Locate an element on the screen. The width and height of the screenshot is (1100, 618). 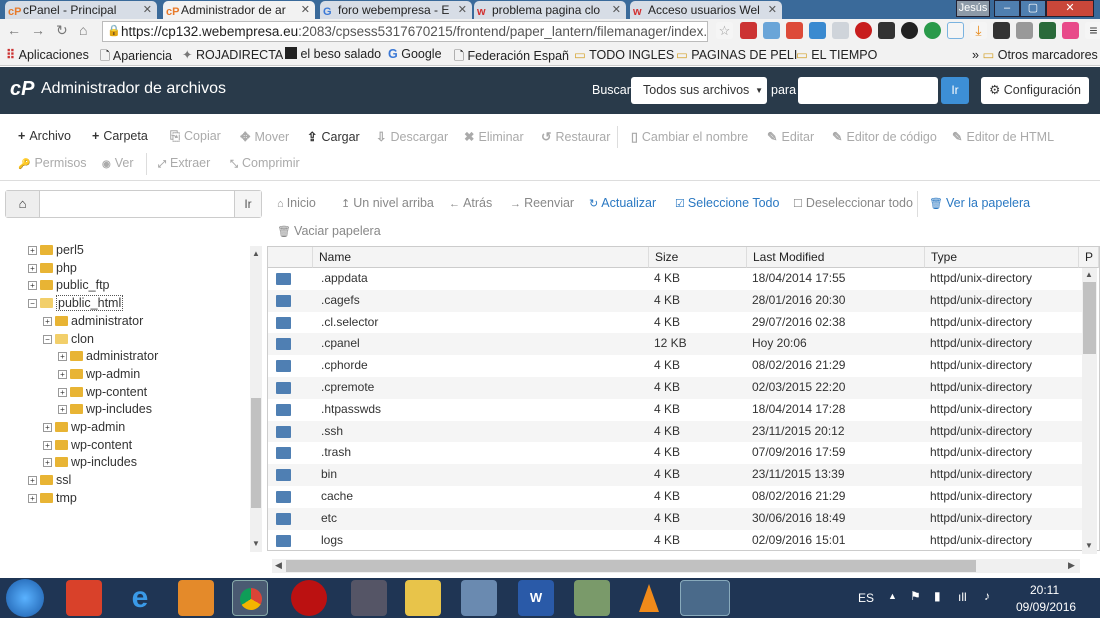
tab-5: w Acceso usuarios Wel ✕ is located at coordinates (706, 10).